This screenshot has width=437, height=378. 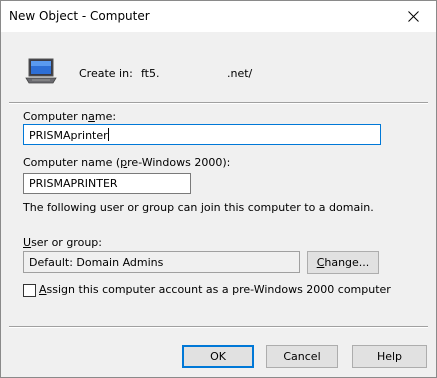 What do you see at coordinates (79, 16) in the screenshot?
I see `window-title: New Object - Computer` at bounding box center [79, 16].